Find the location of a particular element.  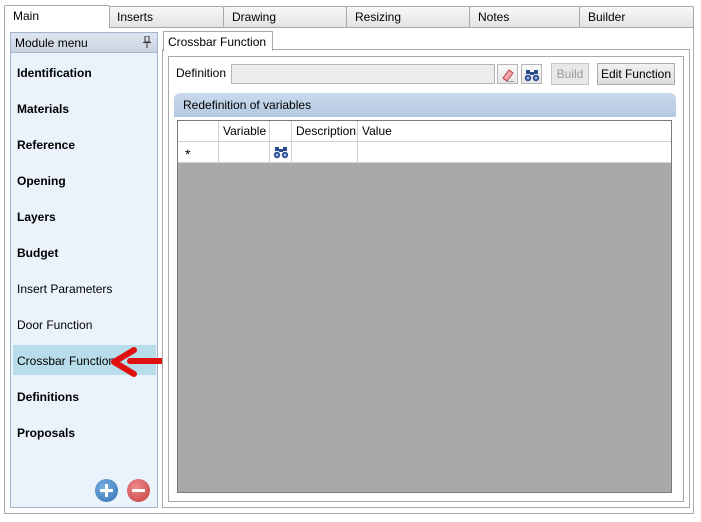

table-row: * is located at coordinates (268, 152).